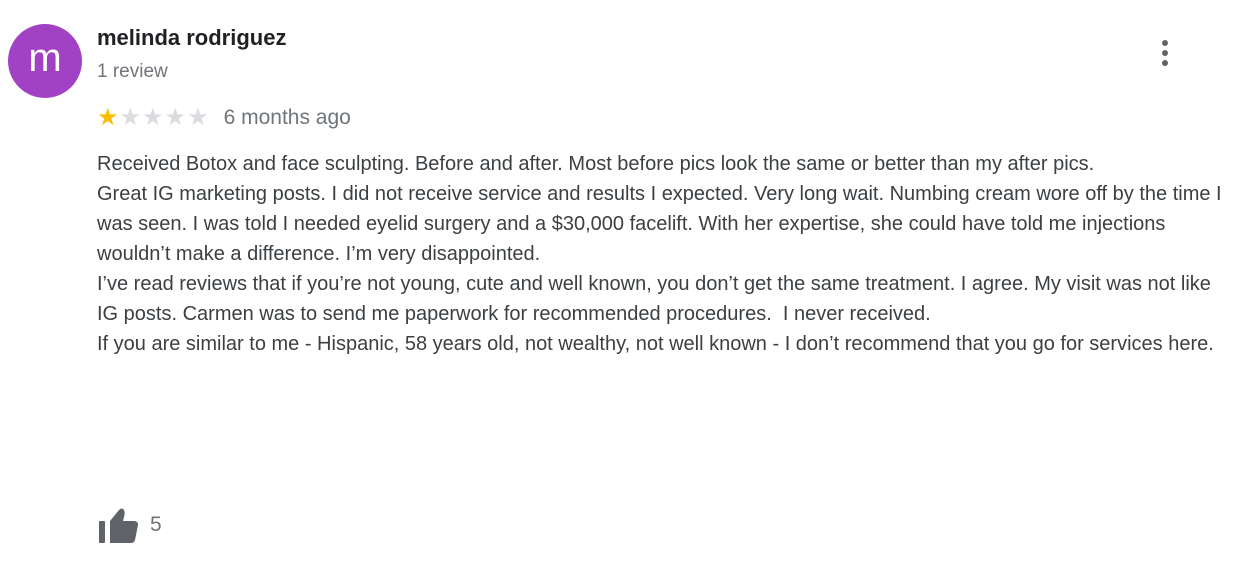 Image resolution: width=1245 pixels, height=582 pixels. I want to click on avatar-letter: m, so click(45, 58).